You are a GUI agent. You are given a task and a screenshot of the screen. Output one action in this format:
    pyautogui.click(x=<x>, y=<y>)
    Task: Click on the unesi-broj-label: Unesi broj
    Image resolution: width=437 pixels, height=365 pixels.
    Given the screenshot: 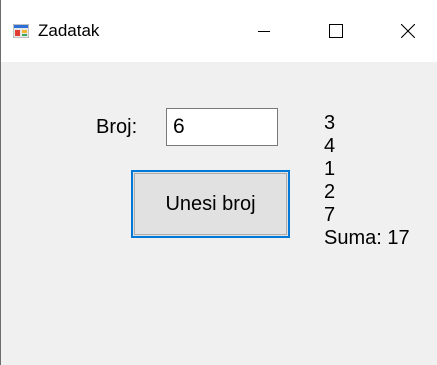 What is the action you would take?
    pyautogui.click(x=210, y=204)
    